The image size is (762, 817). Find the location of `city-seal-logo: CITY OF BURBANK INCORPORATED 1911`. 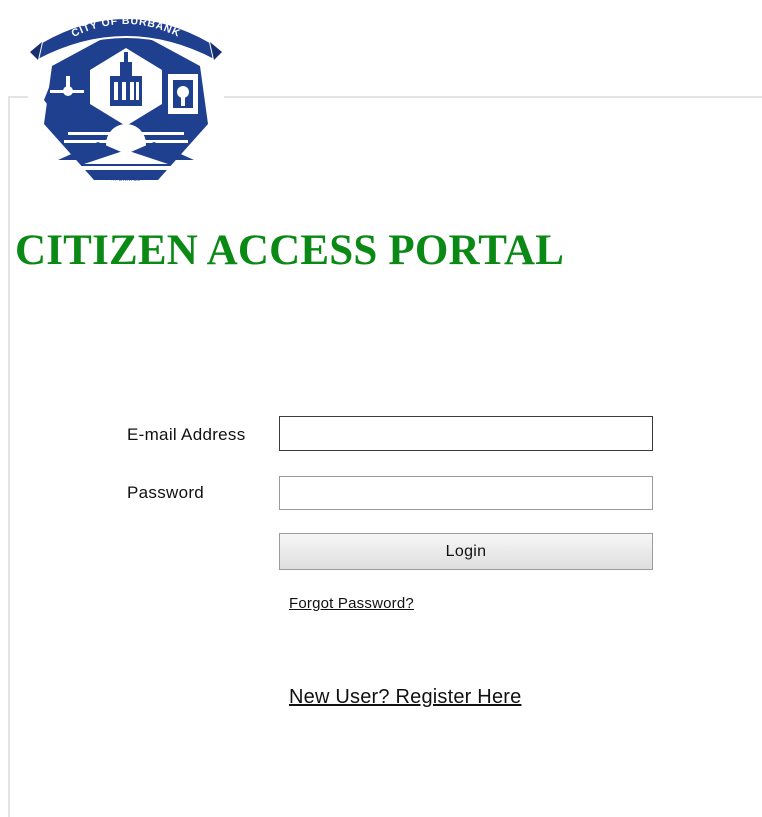

city-seal-logo: CITY OF BURBANK INCORPORATED 1911 is located at coordinates (126, 96).